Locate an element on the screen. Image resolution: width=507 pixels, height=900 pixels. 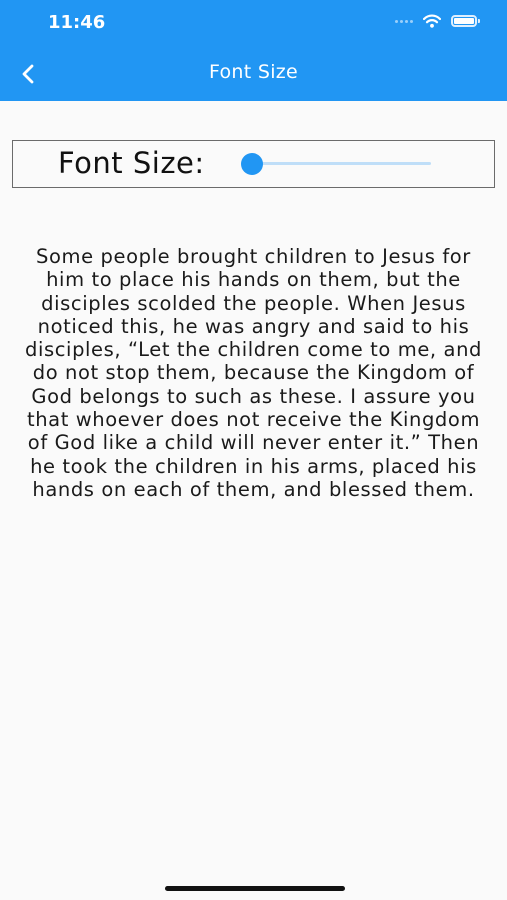
wifi-icon is located at coordinates (432, 21).